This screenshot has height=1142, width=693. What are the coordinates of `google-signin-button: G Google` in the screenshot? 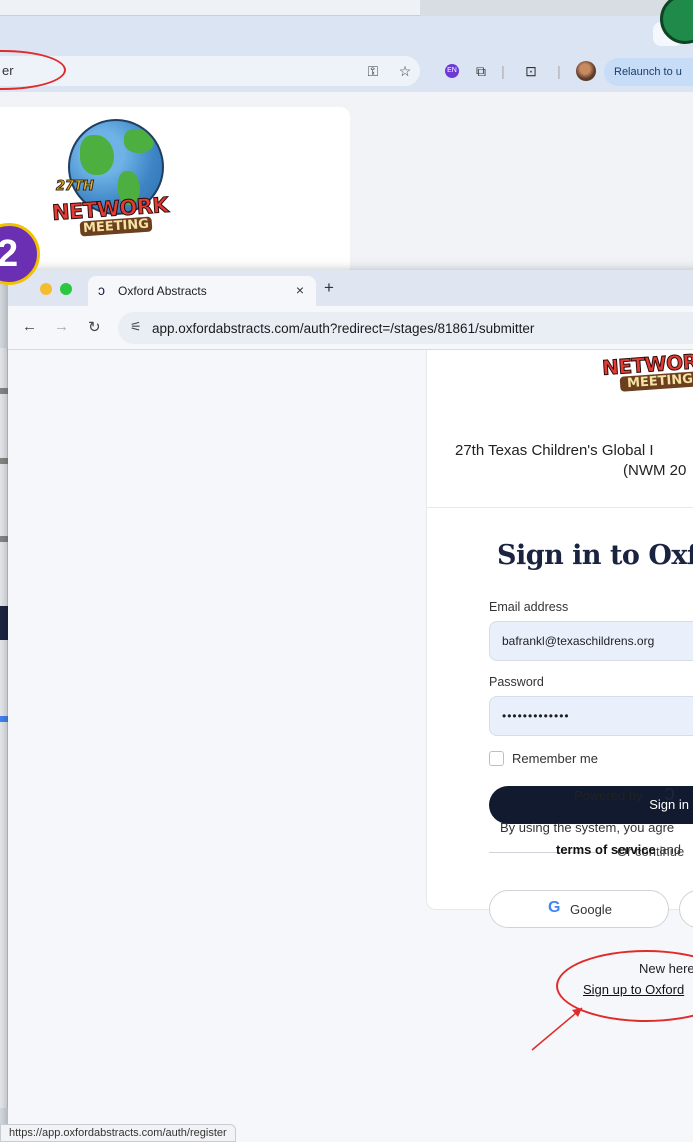 It's located at (579, 909).